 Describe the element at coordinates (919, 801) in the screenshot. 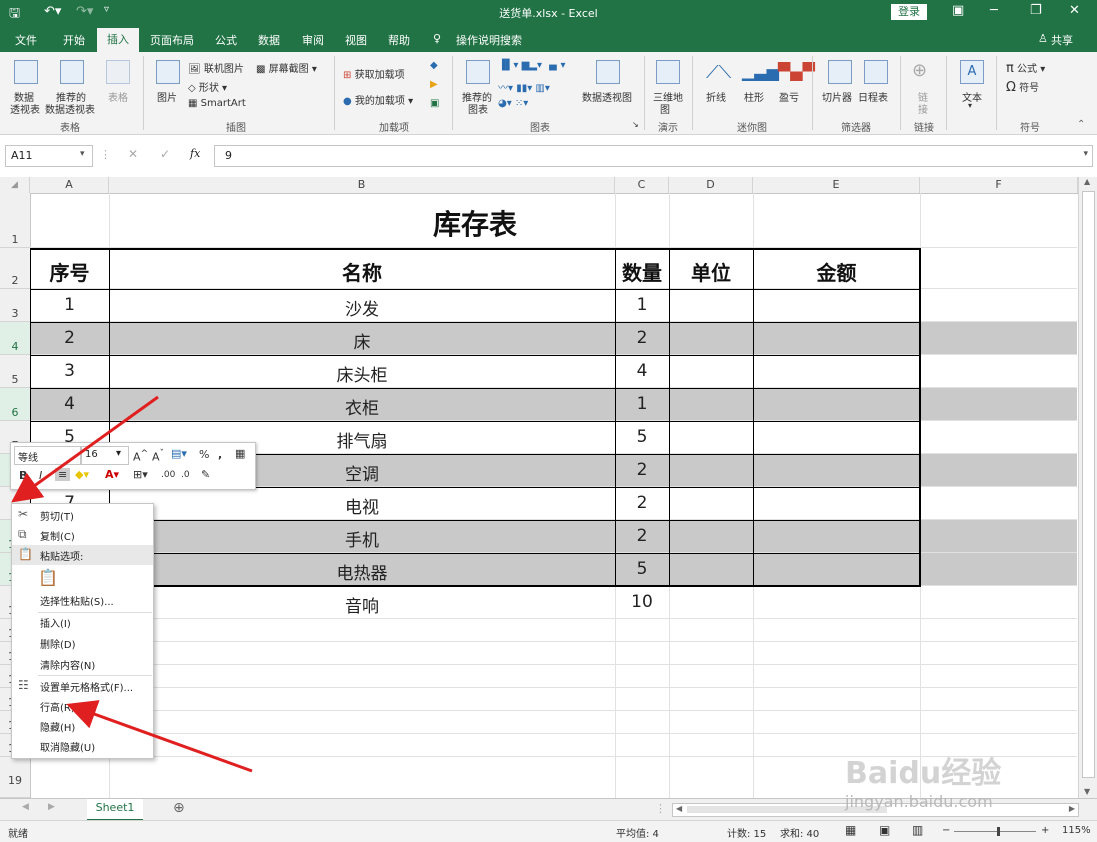

I see `watermark-url: jingyan.baidu.com` at that location.